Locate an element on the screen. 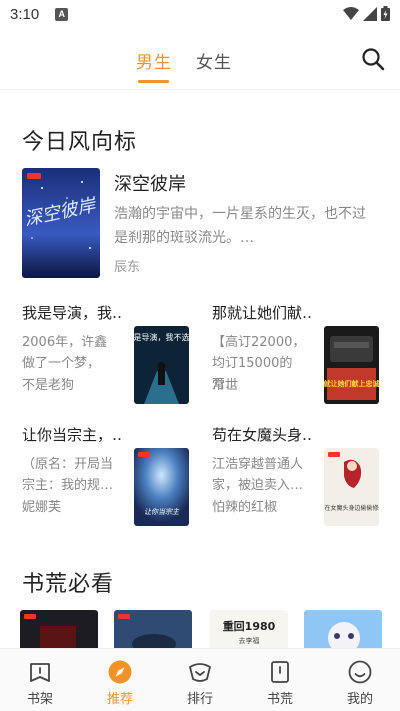 Image resolution: width=400 pixels, height=711 pixels. nav-label: 我的 is located at coordinates (359, 699).